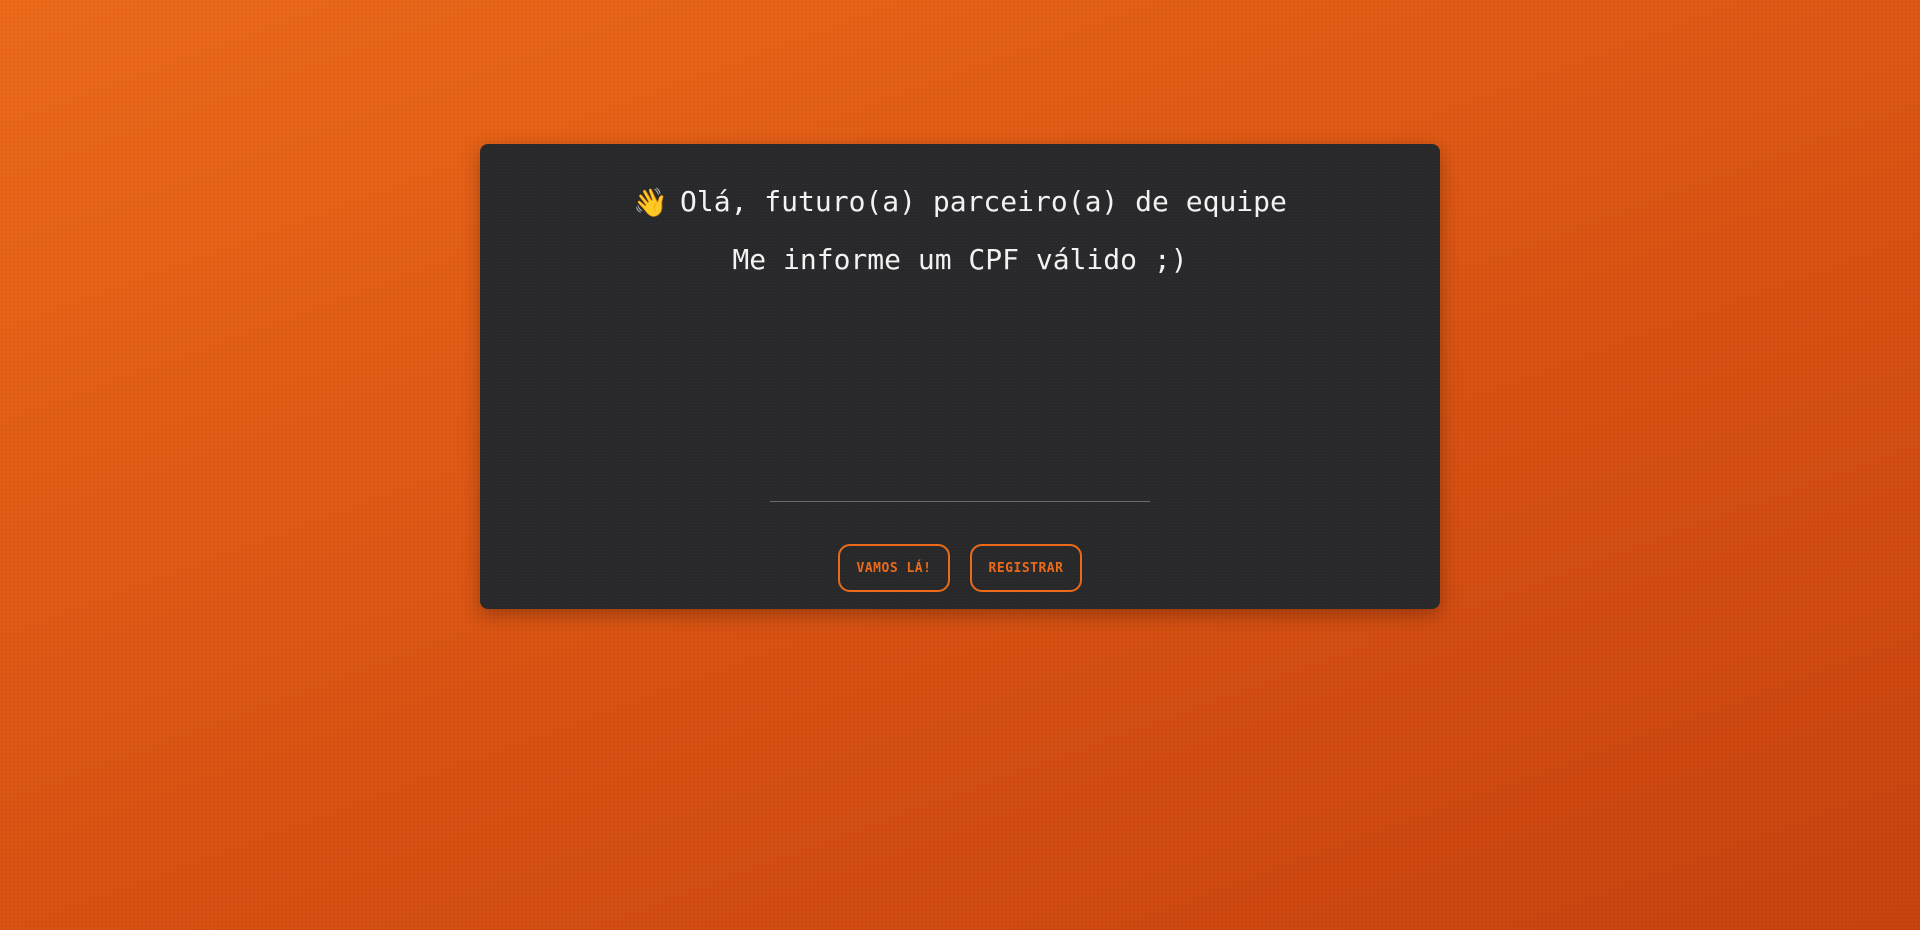  I want to click on vamos-la-button: VAMOS LÁ!, so click(894, 568).